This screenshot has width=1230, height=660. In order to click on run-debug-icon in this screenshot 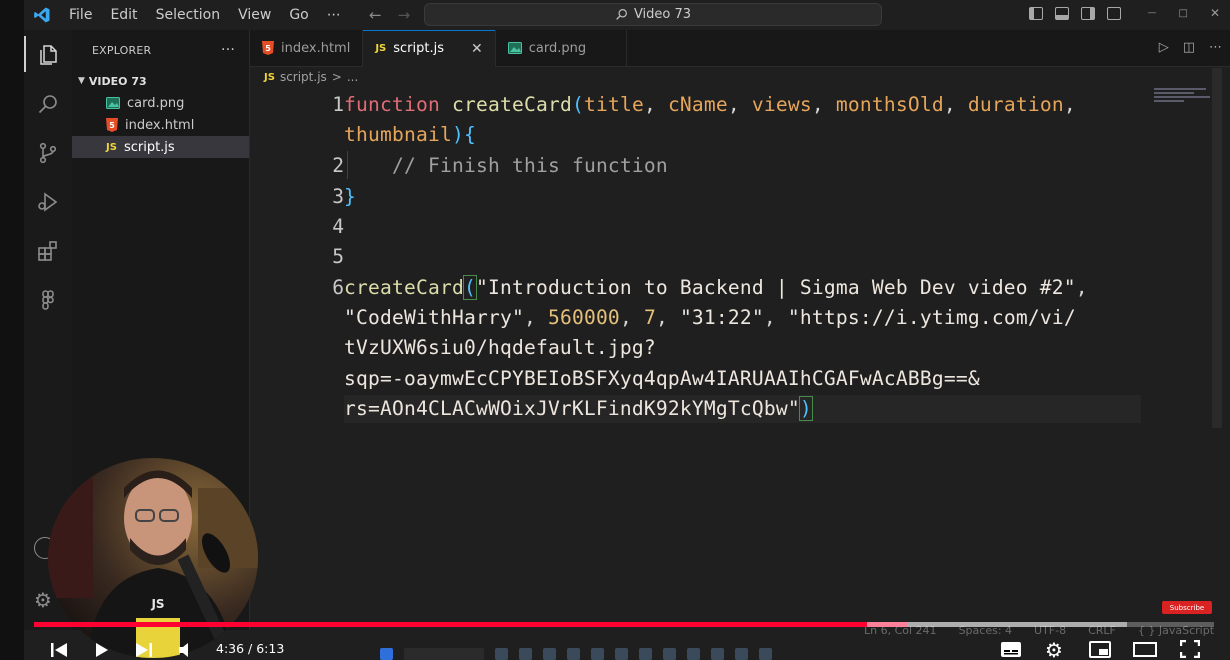, I will do `click(48, 201)`.